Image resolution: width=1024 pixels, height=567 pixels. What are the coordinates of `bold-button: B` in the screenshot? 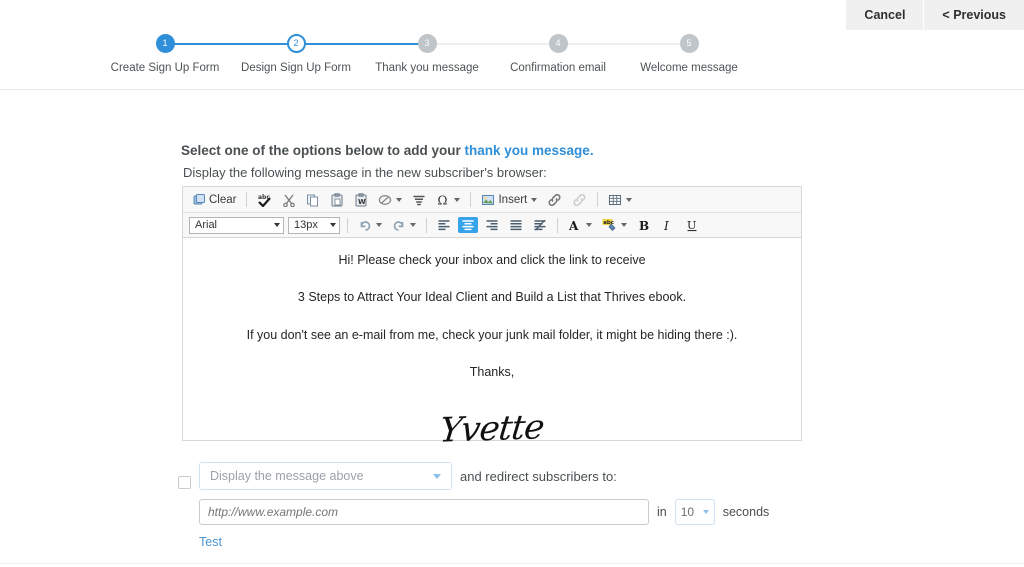 It's located at (644, 225).